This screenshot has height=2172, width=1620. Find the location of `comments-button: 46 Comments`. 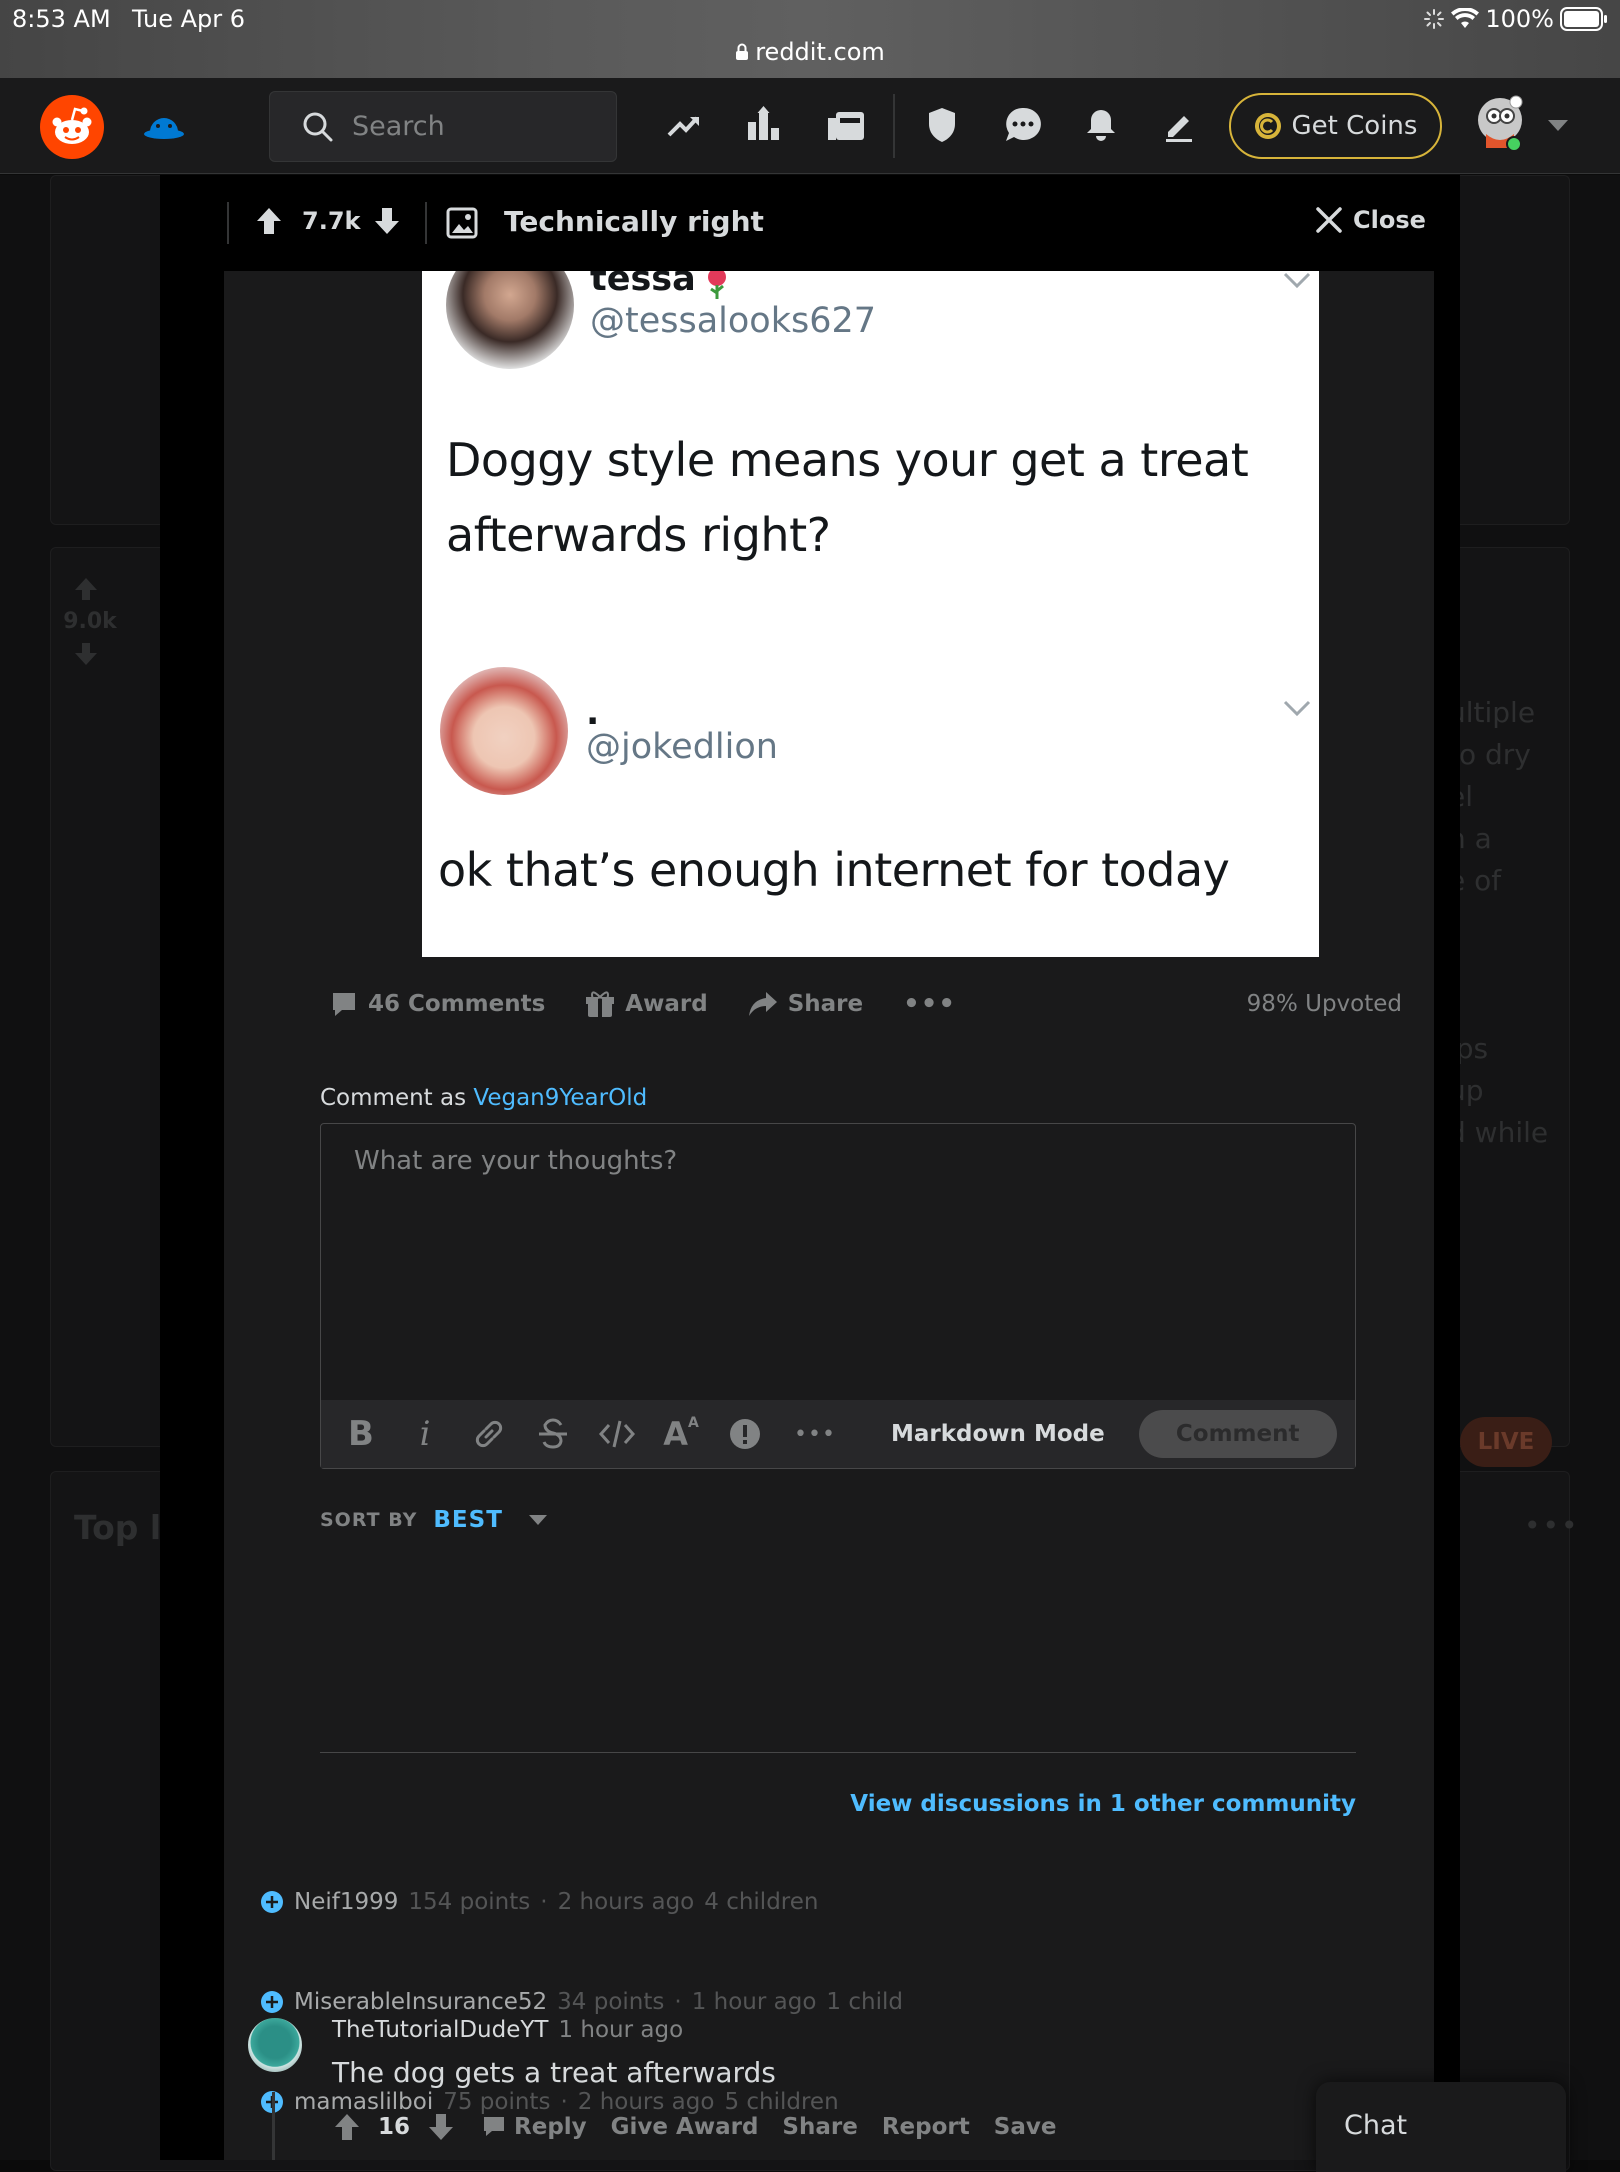

comments-button: 46 Comments is located at coordinates (437, 1004).